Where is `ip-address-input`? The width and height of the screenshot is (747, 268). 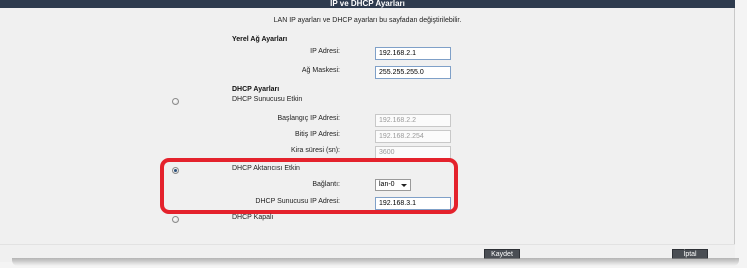
ip-address-input is located at coordinates (413, 53).